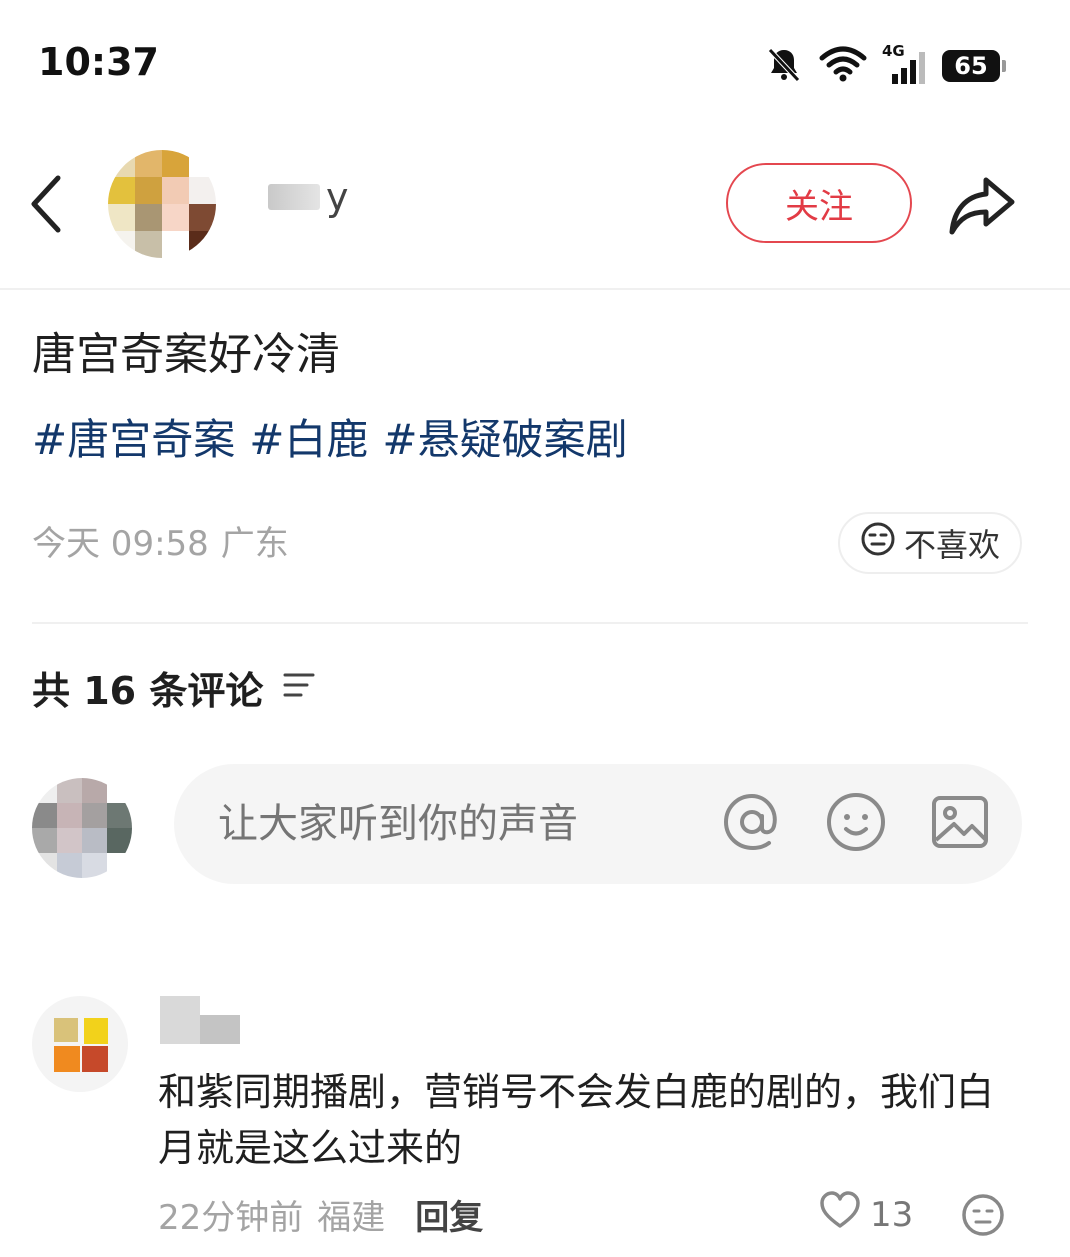 The height and width of the screenshot is (1257, 1070). I want to click on at-icon, so click(752, 824).